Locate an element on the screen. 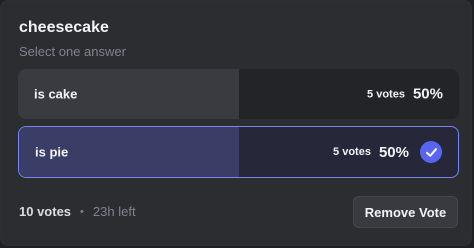  poll-hint: Select one answer is located at coordinates (72, 51).